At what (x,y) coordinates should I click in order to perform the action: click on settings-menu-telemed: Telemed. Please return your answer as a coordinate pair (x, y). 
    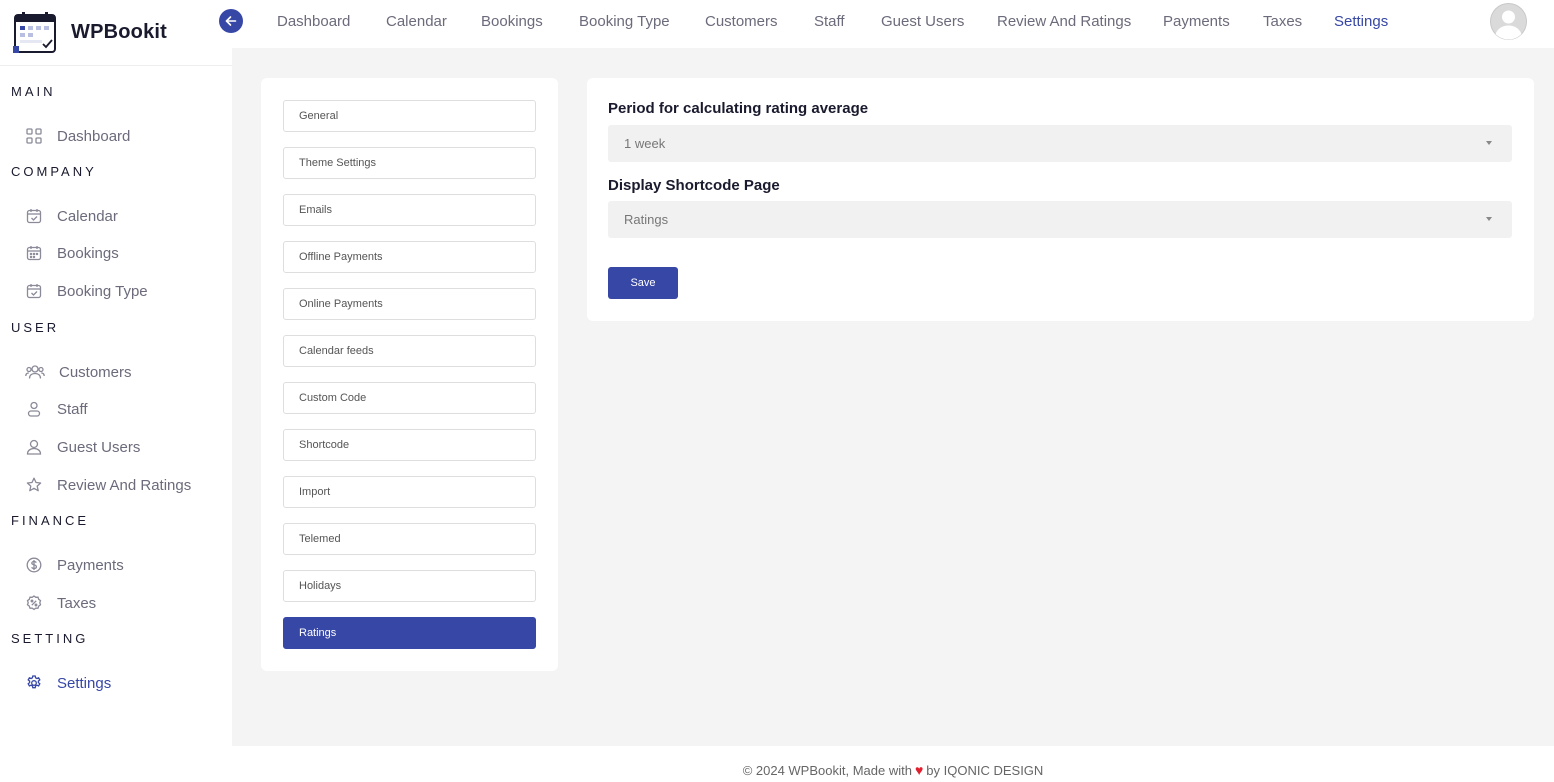
    Looking at the image, I should click on (409, 539).